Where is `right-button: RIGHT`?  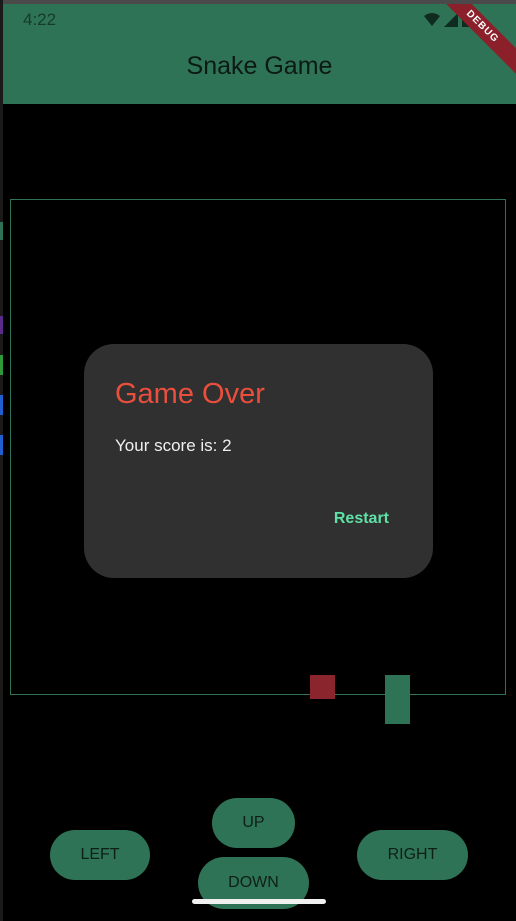
right-button: RIGHT is located at coordinates (412, 855).